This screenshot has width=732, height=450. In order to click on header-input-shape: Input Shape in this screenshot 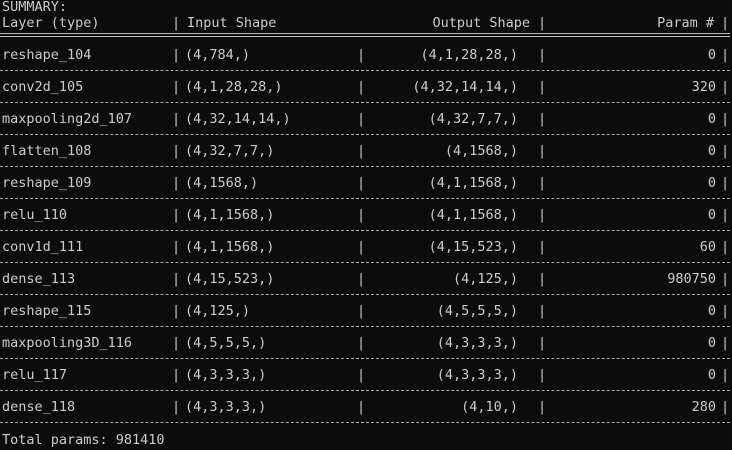, I will do `click(232, 23)`.